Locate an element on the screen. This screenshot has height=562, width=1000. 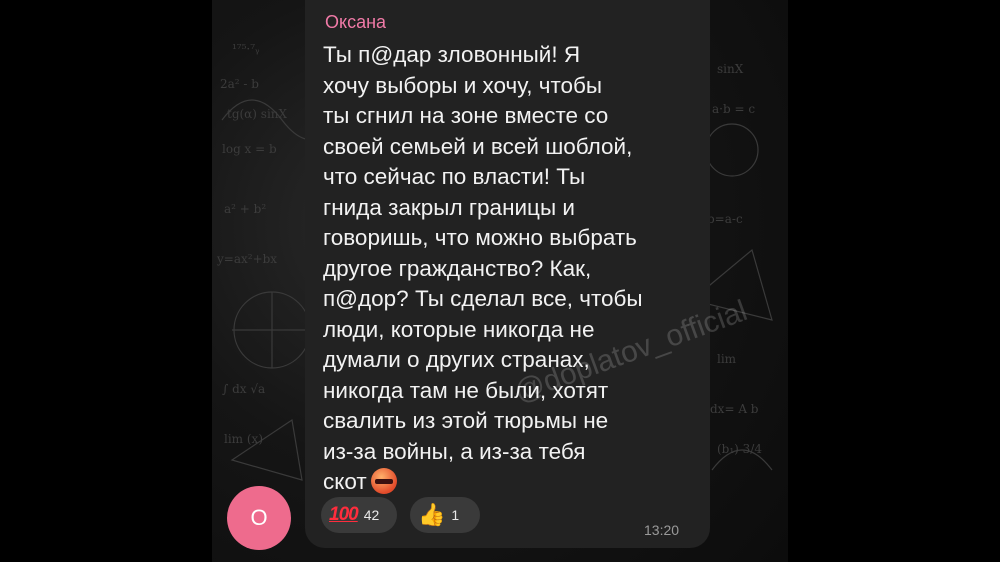
thumbs-up-icon: 👍 is located at coordinates (432, 514).